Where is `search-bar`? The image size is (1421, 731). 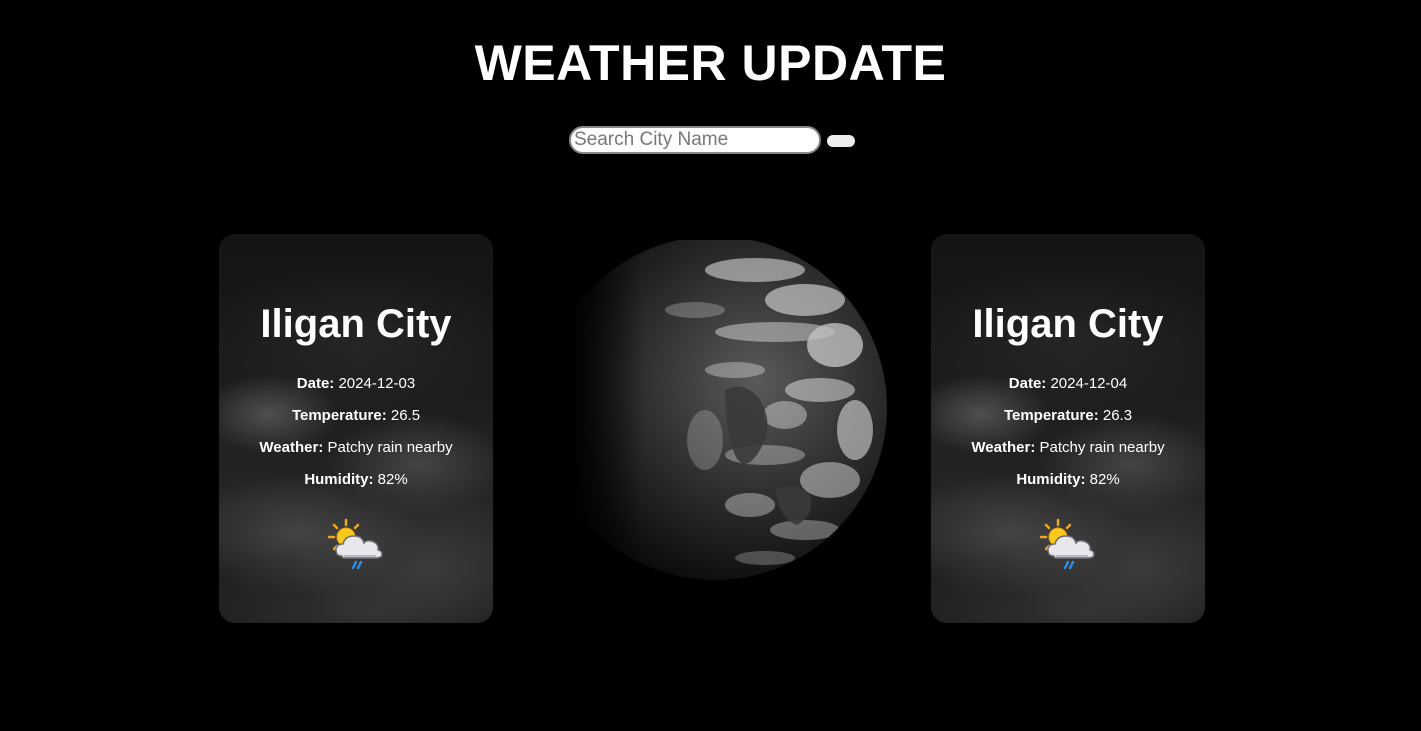
search-bar is located at coordinates (712, 140).